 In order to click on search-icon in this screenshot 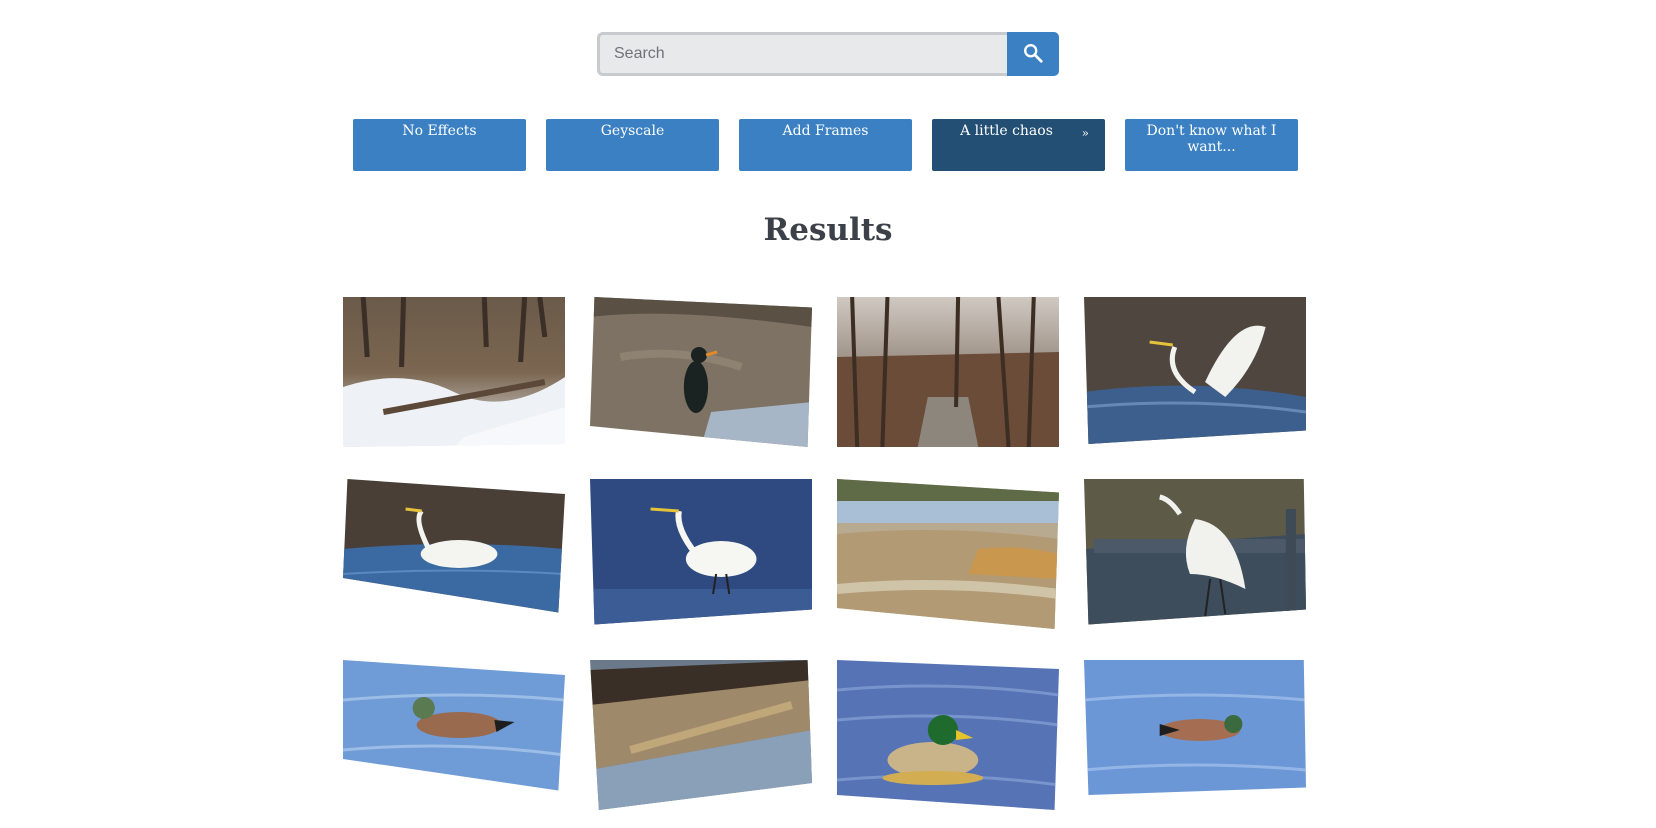, I will do `click(1033, 54)`.